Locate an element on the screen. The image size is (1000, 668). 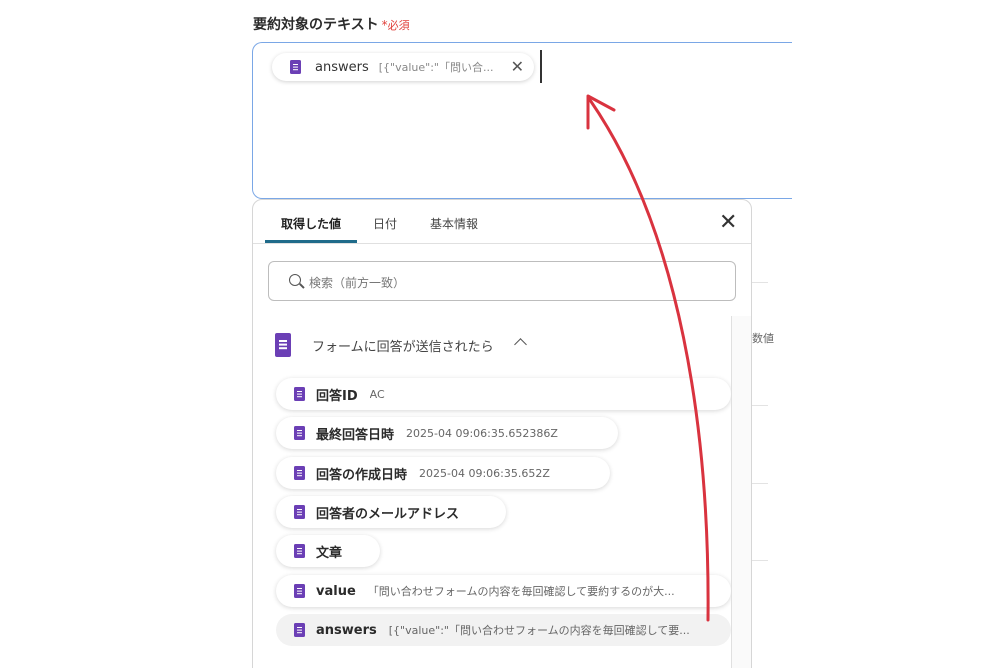
annotation-arrow is located at coordinates (648, 358).